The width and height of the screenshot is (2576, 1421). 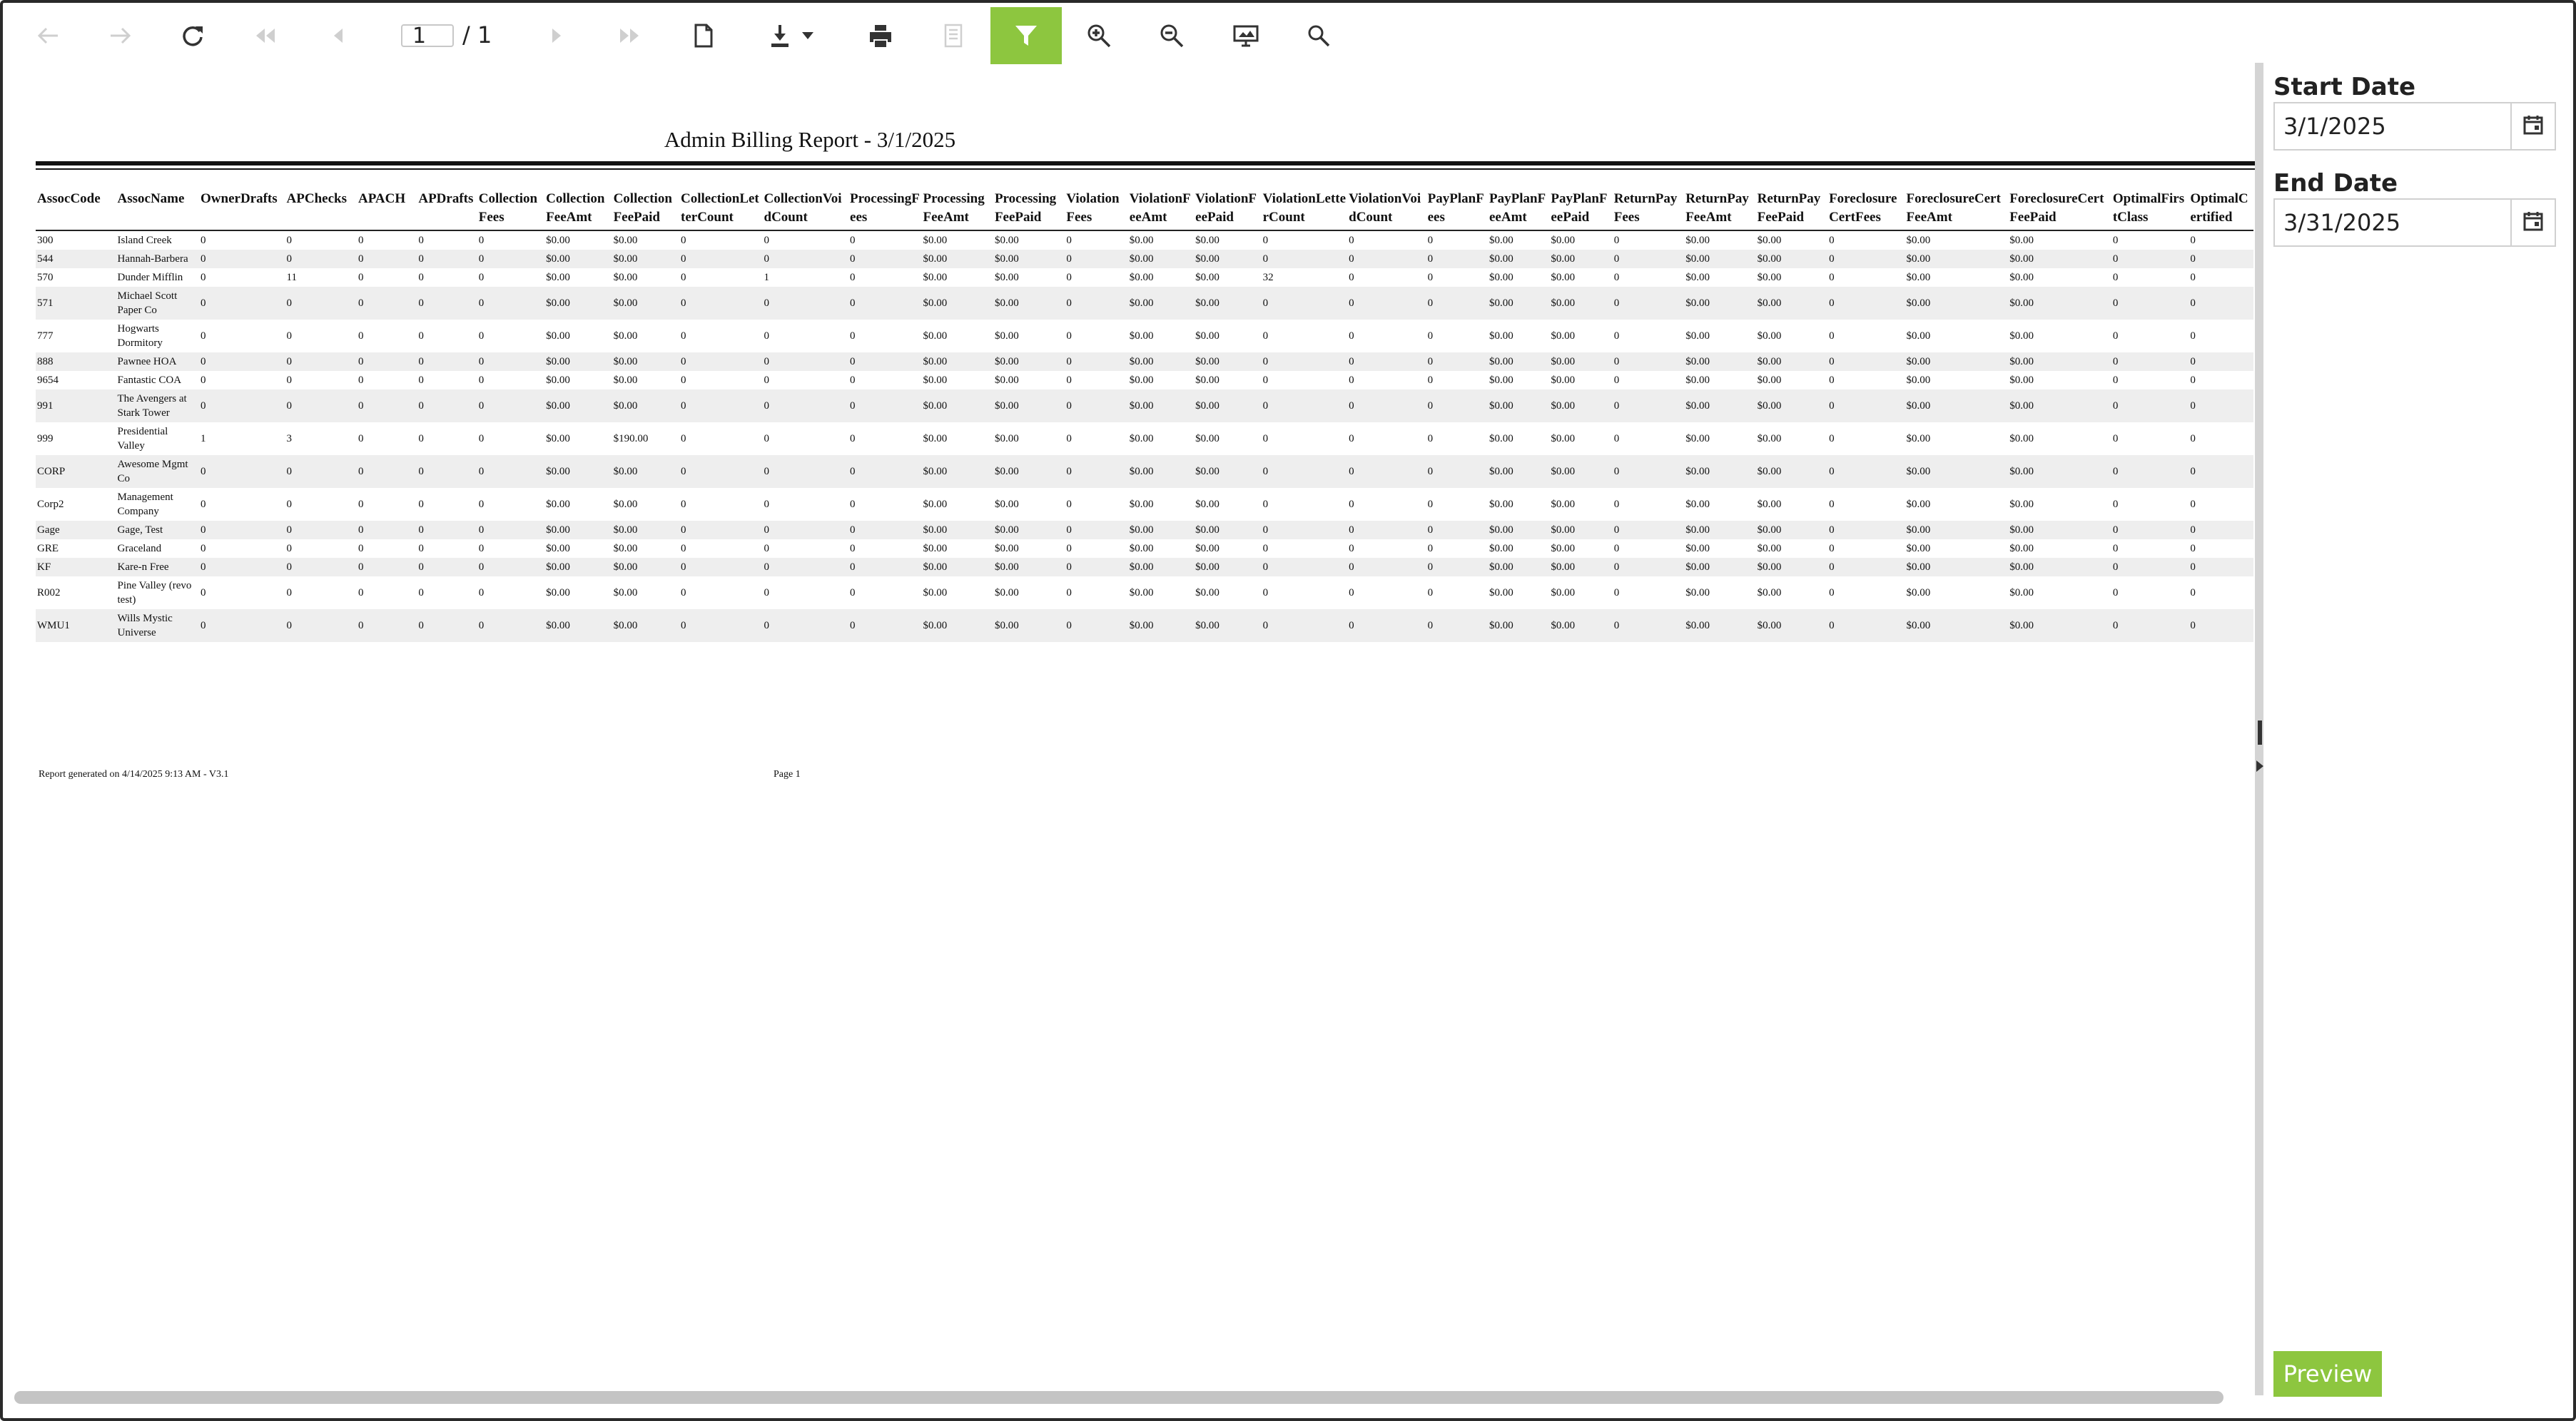 What do you see at coordinates (2392, 126) in the screenshot?
I see `start-date-input` at bounding box center [2392, 126].